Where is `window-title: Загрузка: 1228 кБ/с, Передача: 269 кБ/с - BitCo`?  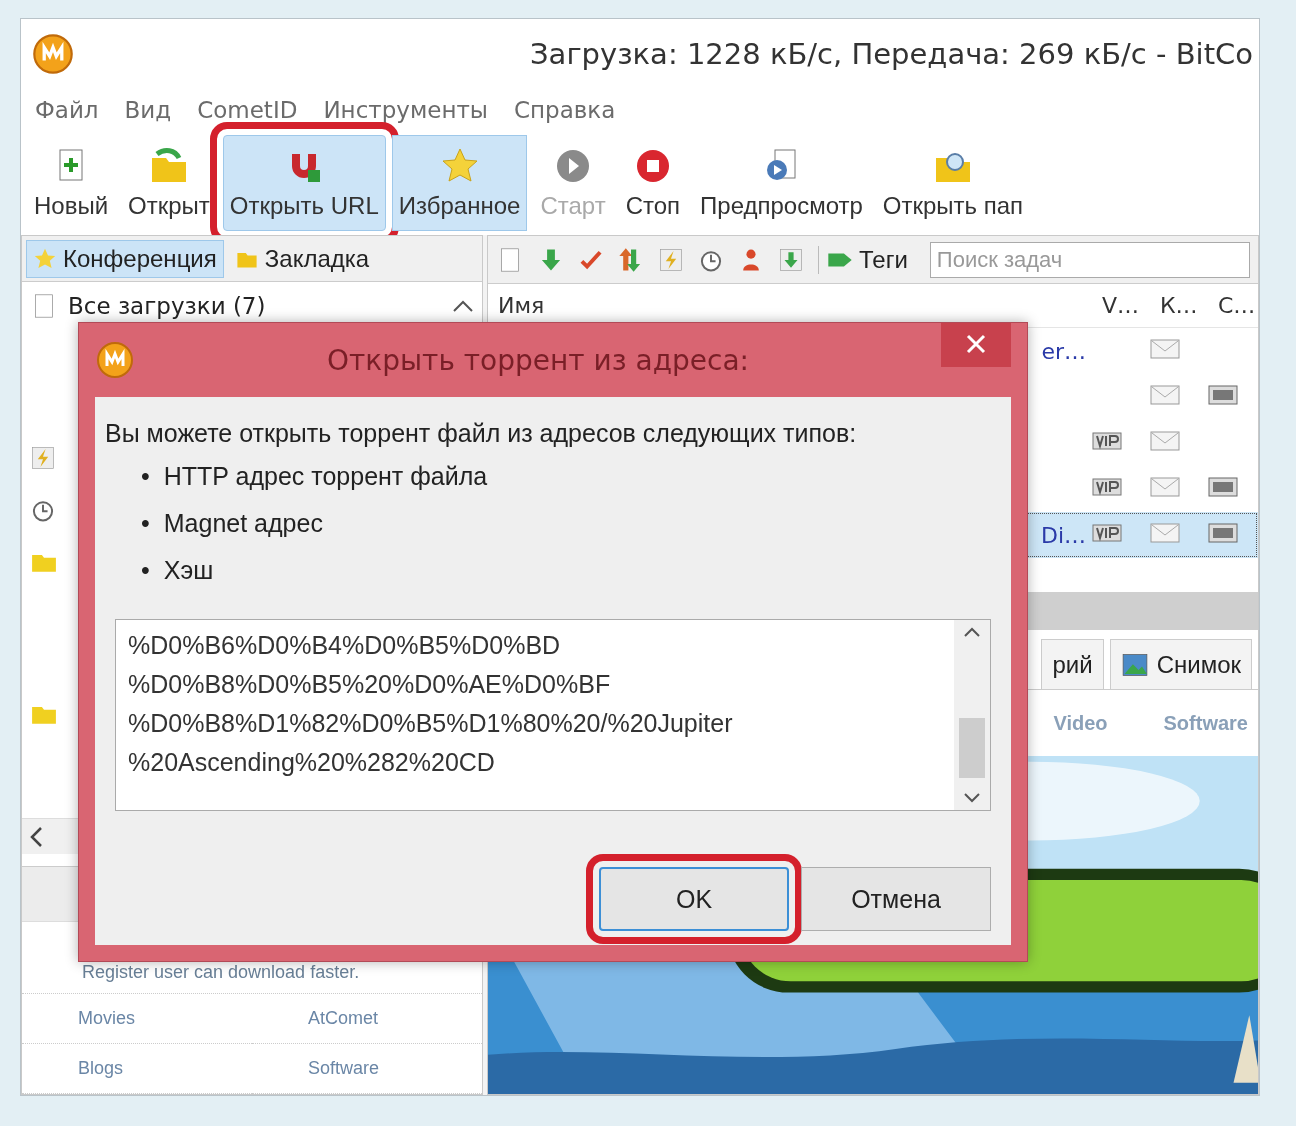 window-title: Загрузка: 1228 кБ/с, Передача: 269 кБ/с - BitCo is located at coordinates (891, 54).